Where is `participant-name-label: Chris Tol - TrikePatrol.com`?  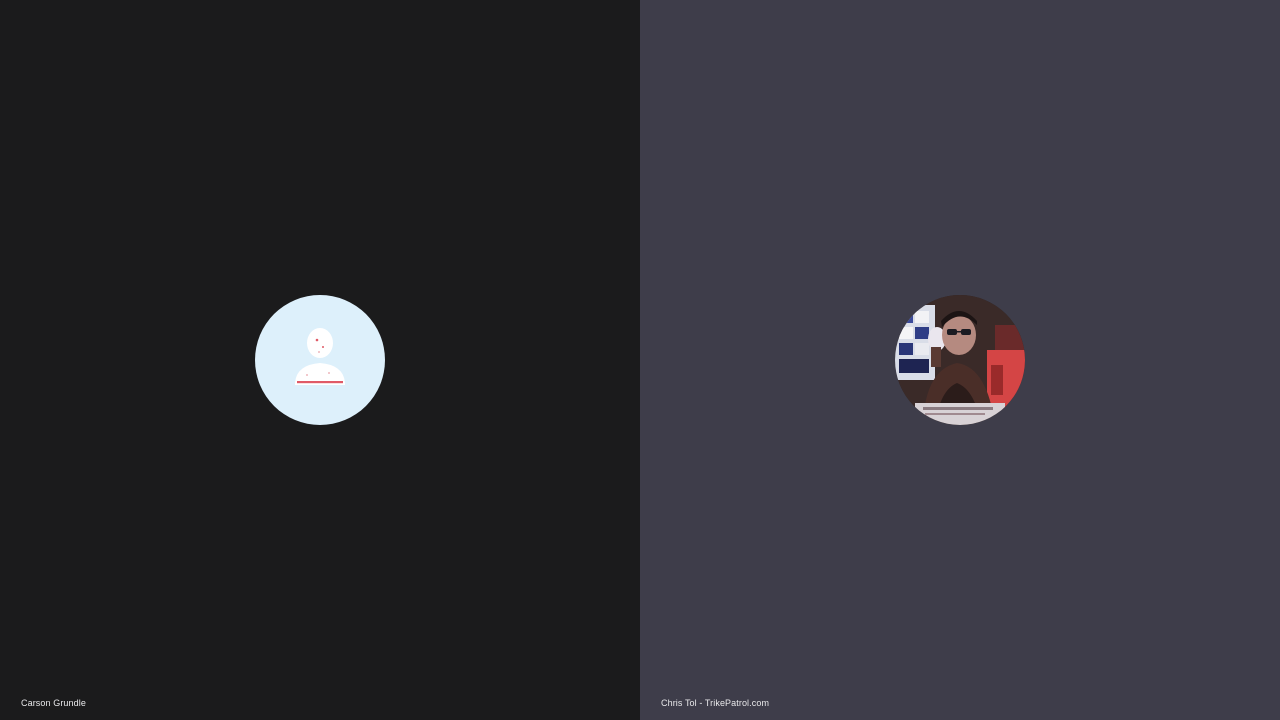
participant-name-label: Chris Tol - TrikePatrol.com is located at coordinates (715, 703).